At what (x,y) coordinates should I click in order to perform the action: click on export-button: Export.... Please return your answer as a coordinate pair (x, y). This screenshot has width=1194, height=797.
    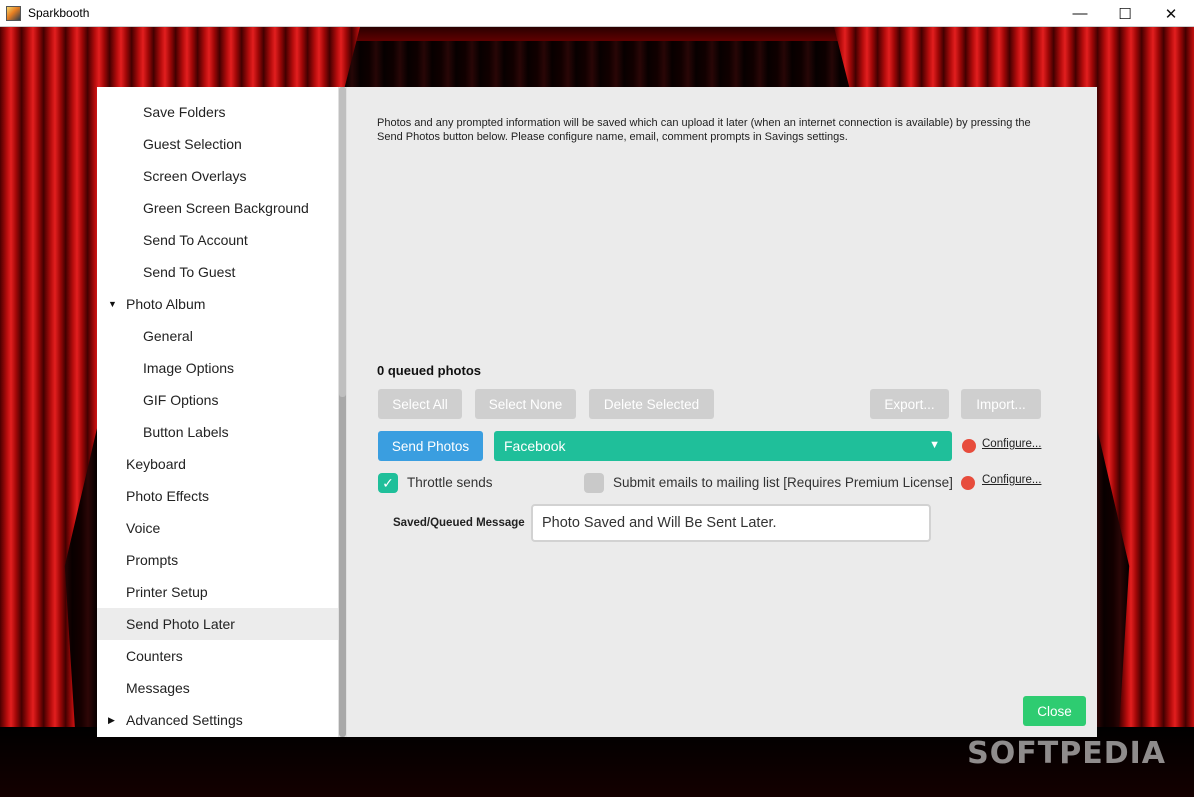
    Looking at the image, I should click on (909, 404).